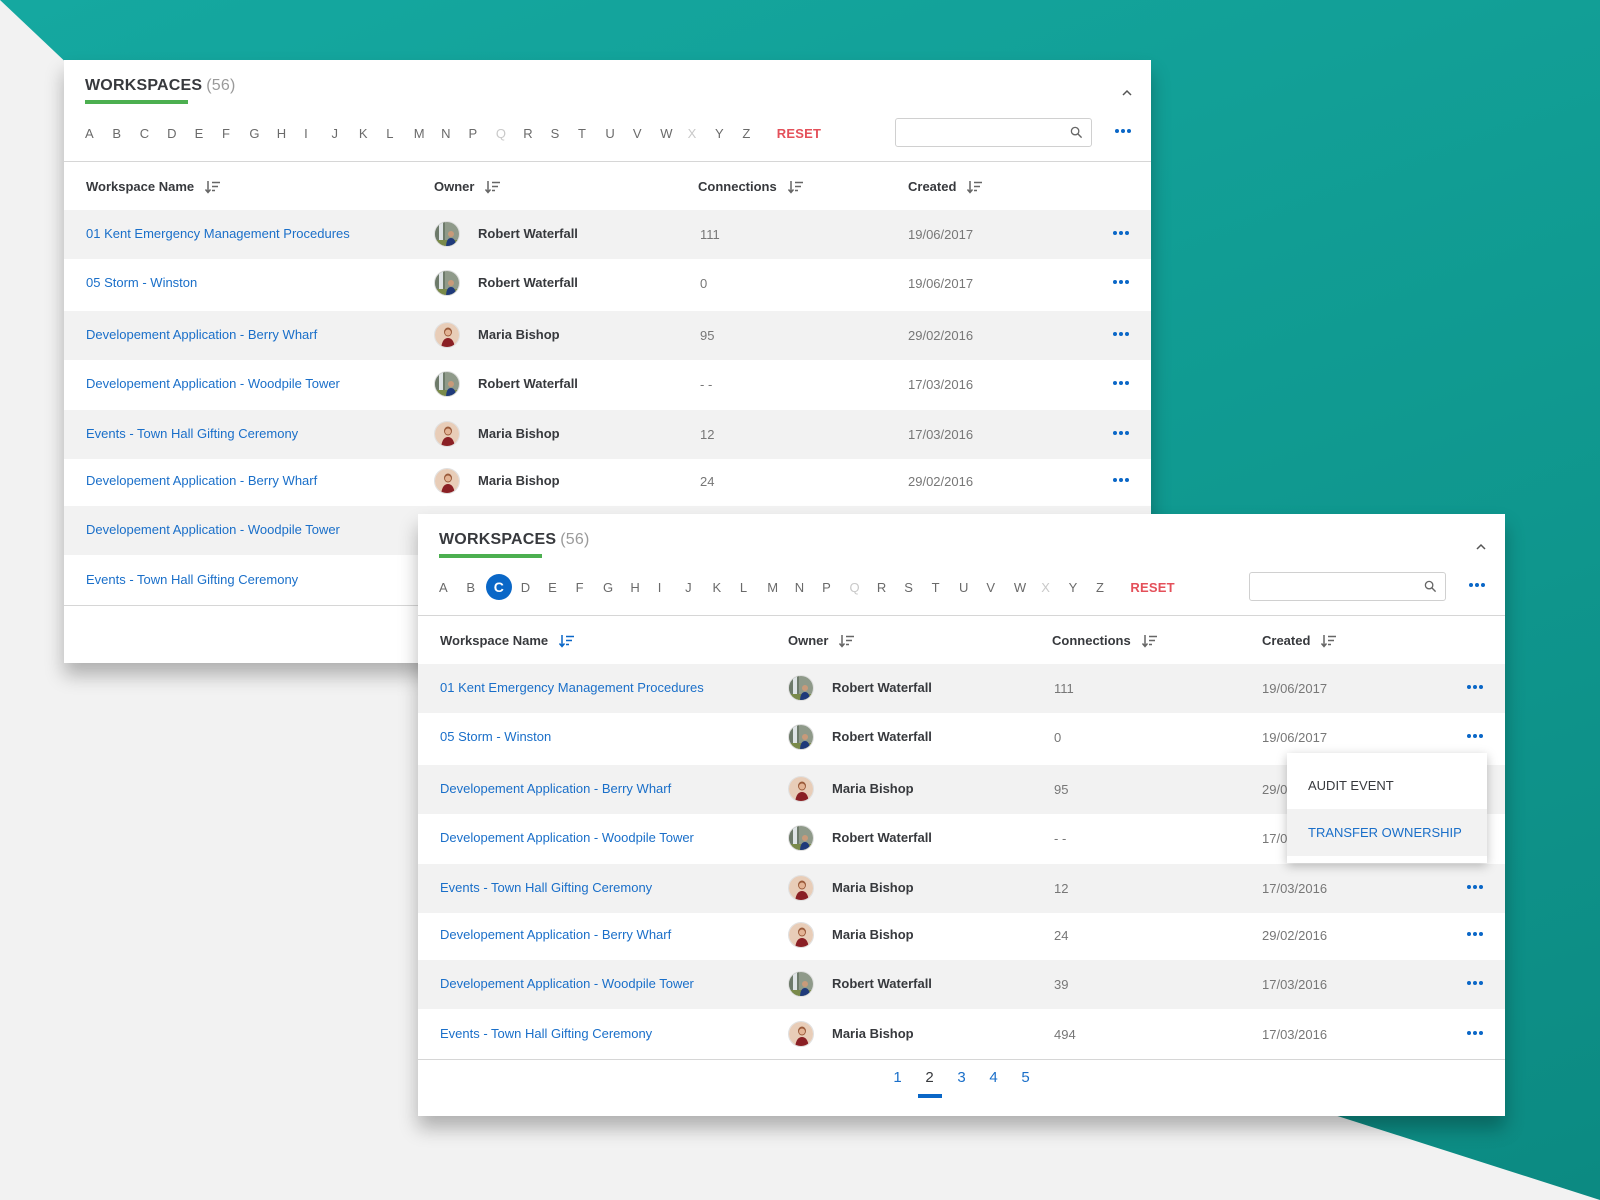 The width and height of the screenshot is (1600, 1200). Describe the element at coordinates (1387, 832) in the screenshot. I see `menu-item-transfer-ownership: TRANSFER OWNERSHIP` at that location.